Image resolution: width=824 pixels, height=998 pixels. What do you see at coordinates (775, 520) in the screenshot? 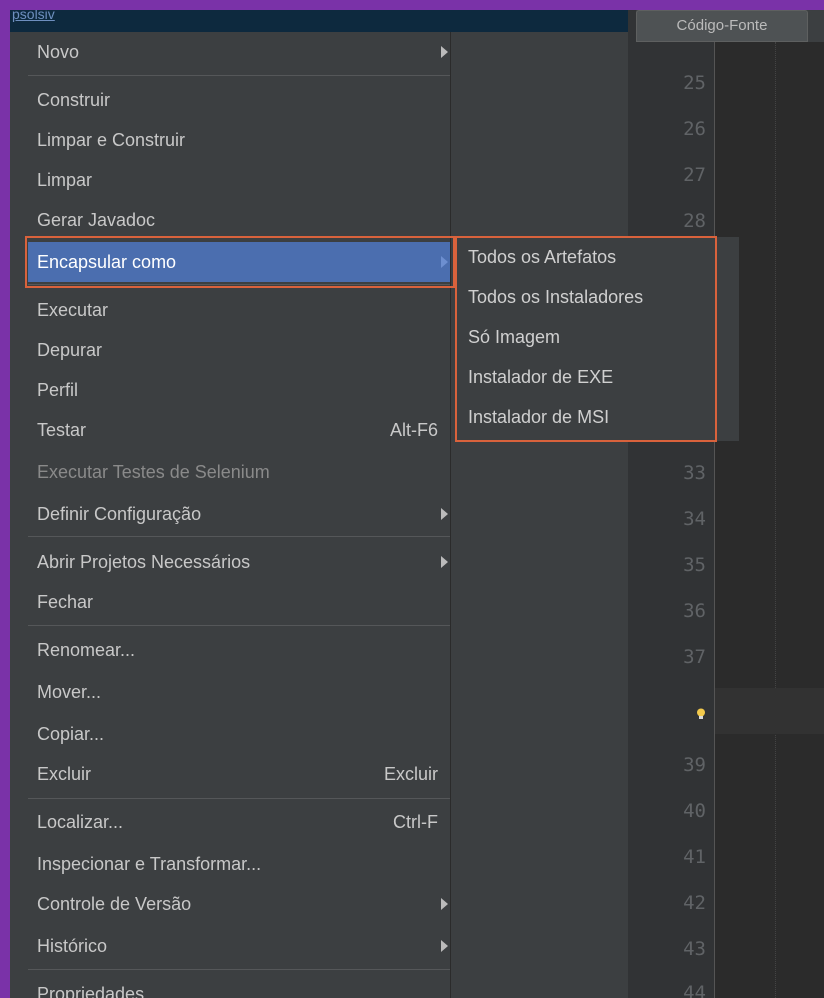
I see `indent-guide` at bounding box center [775, 520].